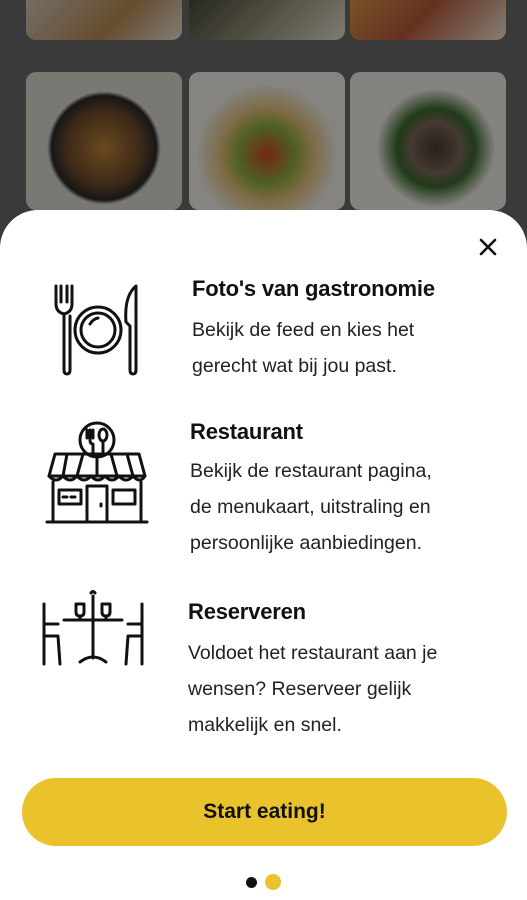 The height and width of the screenshot is (900, 527). What do you see at coordinates (98, 332) in the screenshot?
I see `cutlery-plate-icon` at bounding box center [98, 332].